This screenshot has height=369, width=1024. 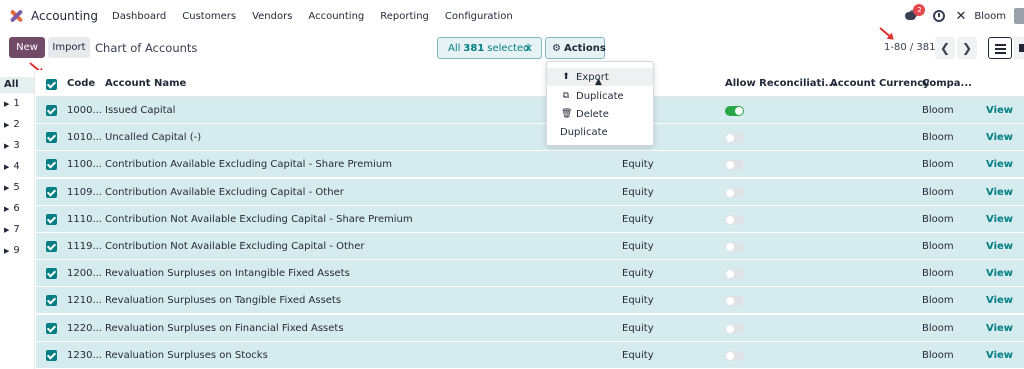 What do you see at coordinates (209, 16) in the screenshot?
I see `menu-customers: Customers` at bounding box center [209, 16].